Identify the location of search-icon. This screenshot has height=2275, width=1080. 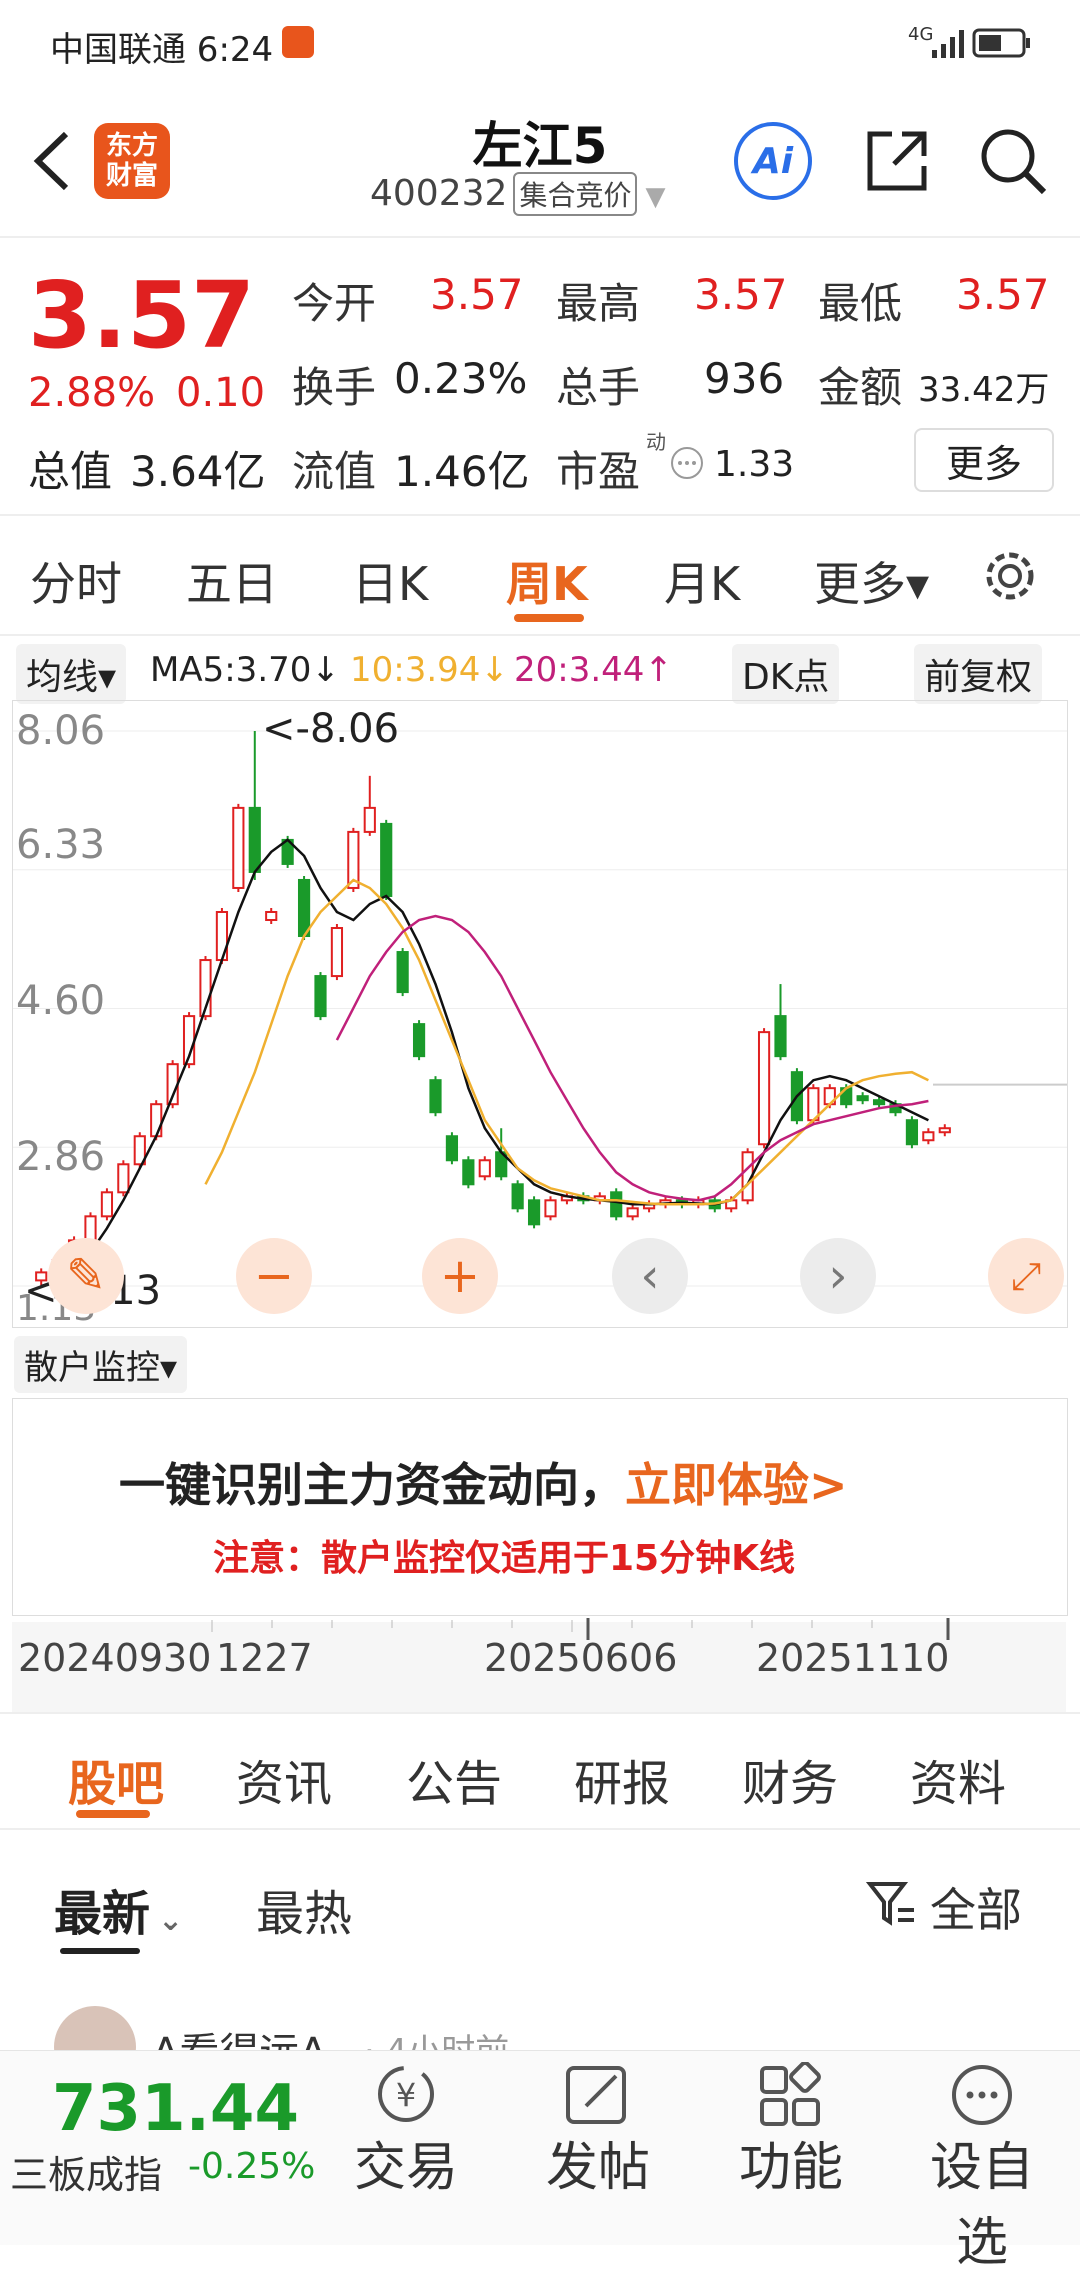
(1013, 161).